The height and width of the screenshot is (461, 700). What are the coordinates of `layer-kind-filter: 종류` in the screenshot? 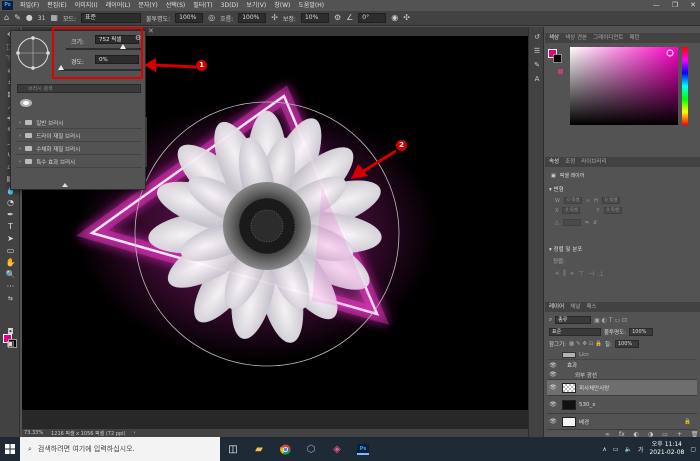 It's located at (573, 320).